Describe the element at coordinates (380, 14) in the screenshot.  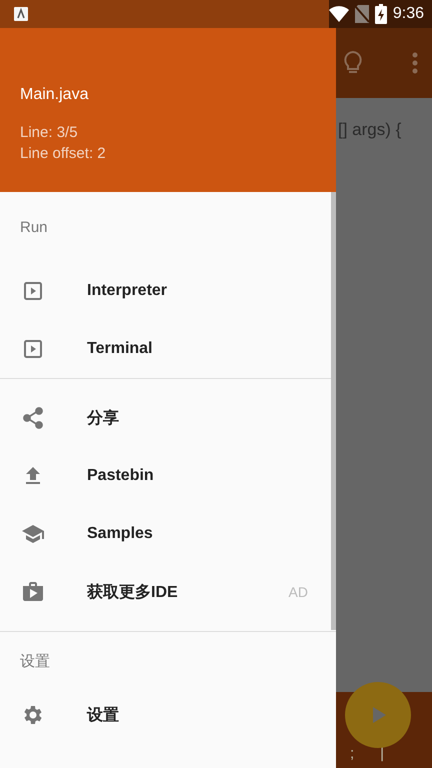
I see `battery-charging-icon` at that location.